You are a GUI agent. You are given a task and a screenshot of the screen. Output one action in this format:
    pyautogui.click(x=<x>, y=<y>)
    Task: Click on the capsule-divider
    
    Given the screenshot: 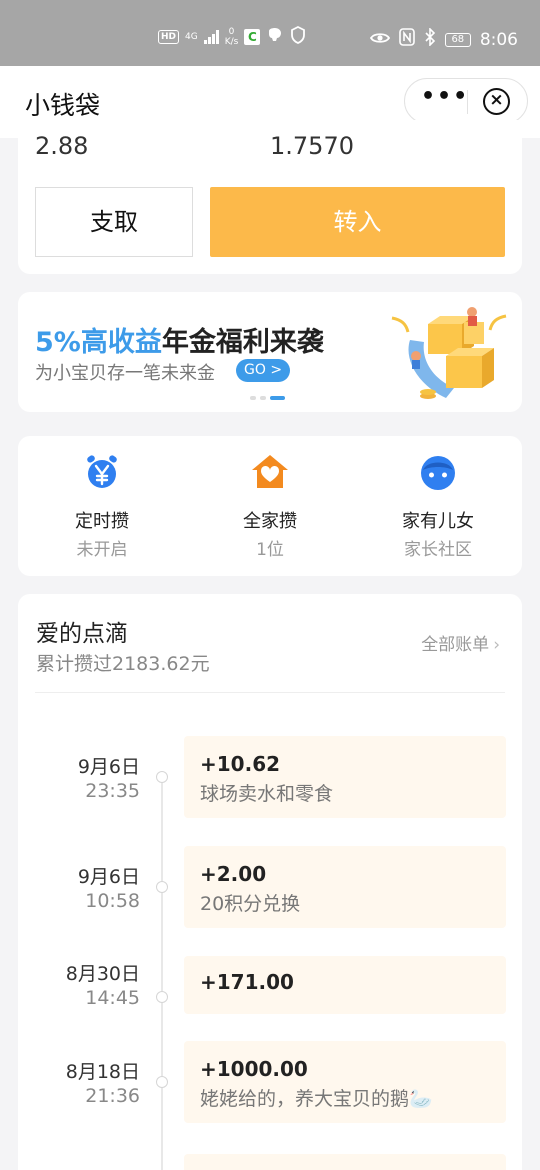 What is the action you would take?
    pyautogui.click(x=467, y=102)
    